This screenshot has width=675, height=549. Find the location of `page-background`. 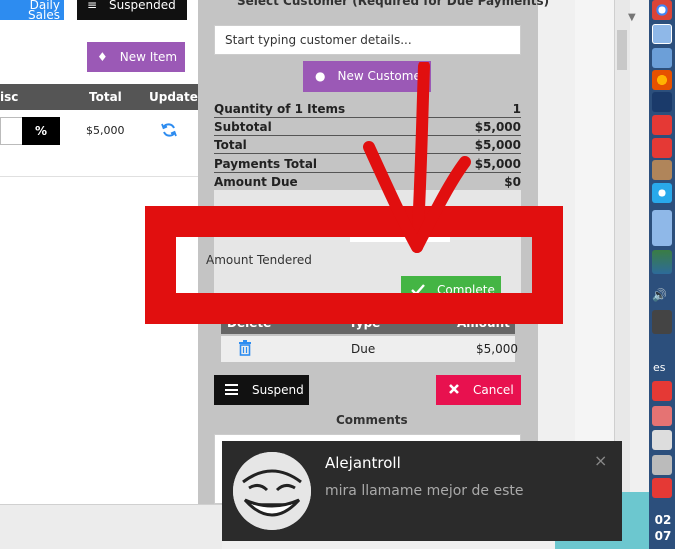

page-background is located at coordinates (595, 246).